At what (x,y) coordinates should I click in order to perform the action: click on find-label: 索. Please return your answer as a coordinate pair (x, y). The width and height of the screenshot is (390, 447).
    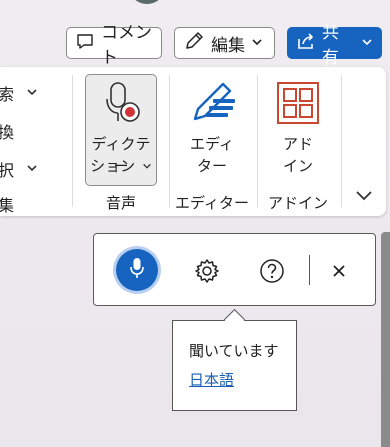
    Looking at the image, I should click on (7, 94).